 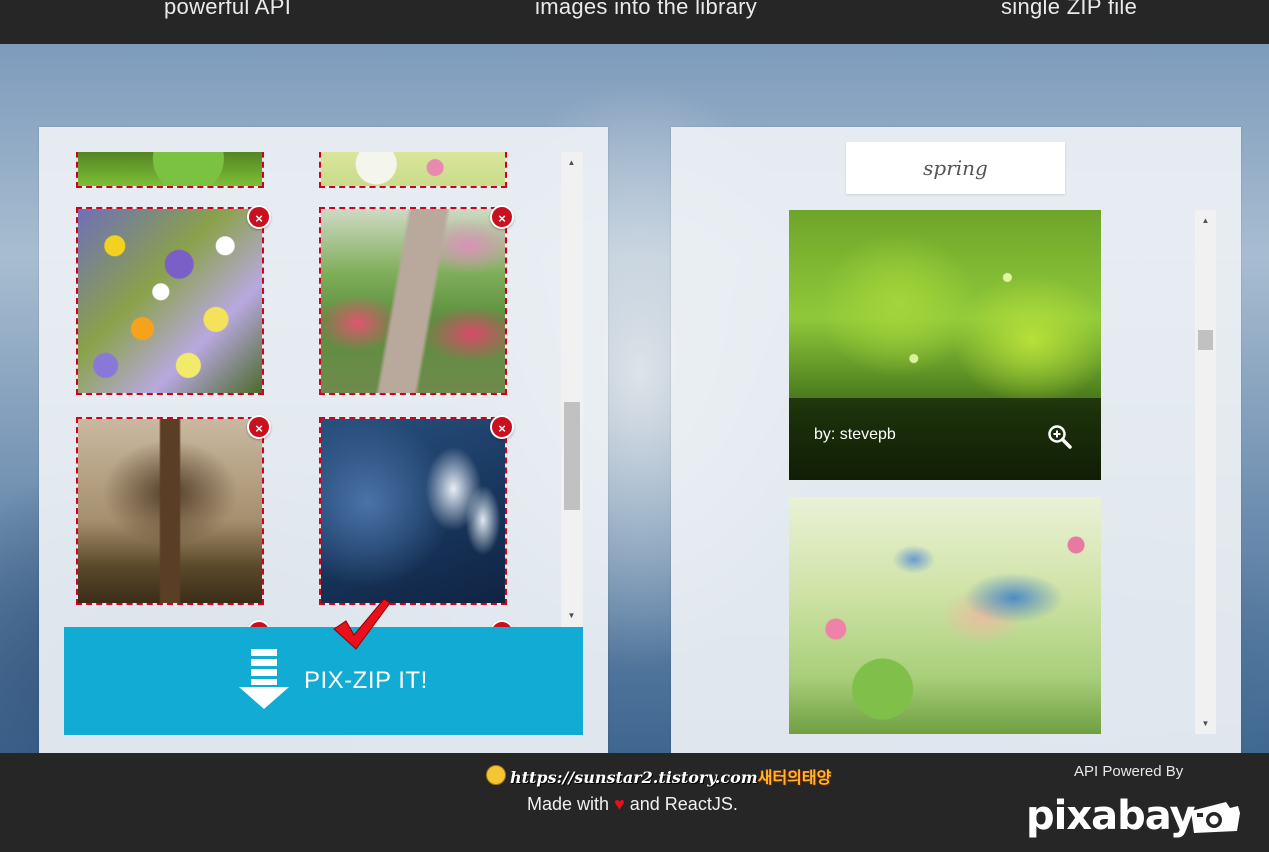 What do you see at coordinates (264, 679) in the screenshot?
I see `download-icon` at bounding box center [264, 679].